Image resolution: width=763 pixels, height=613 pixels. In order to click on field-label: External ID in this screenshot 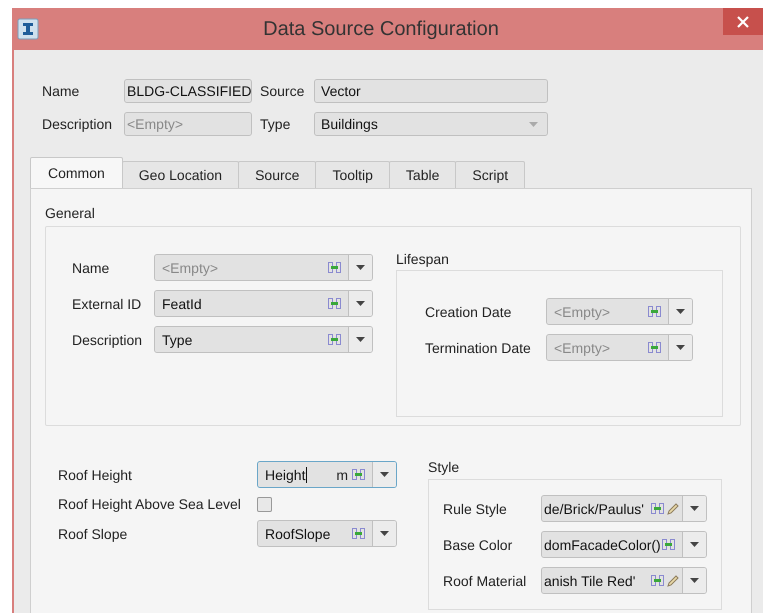, I will do `click(107, 304)`.